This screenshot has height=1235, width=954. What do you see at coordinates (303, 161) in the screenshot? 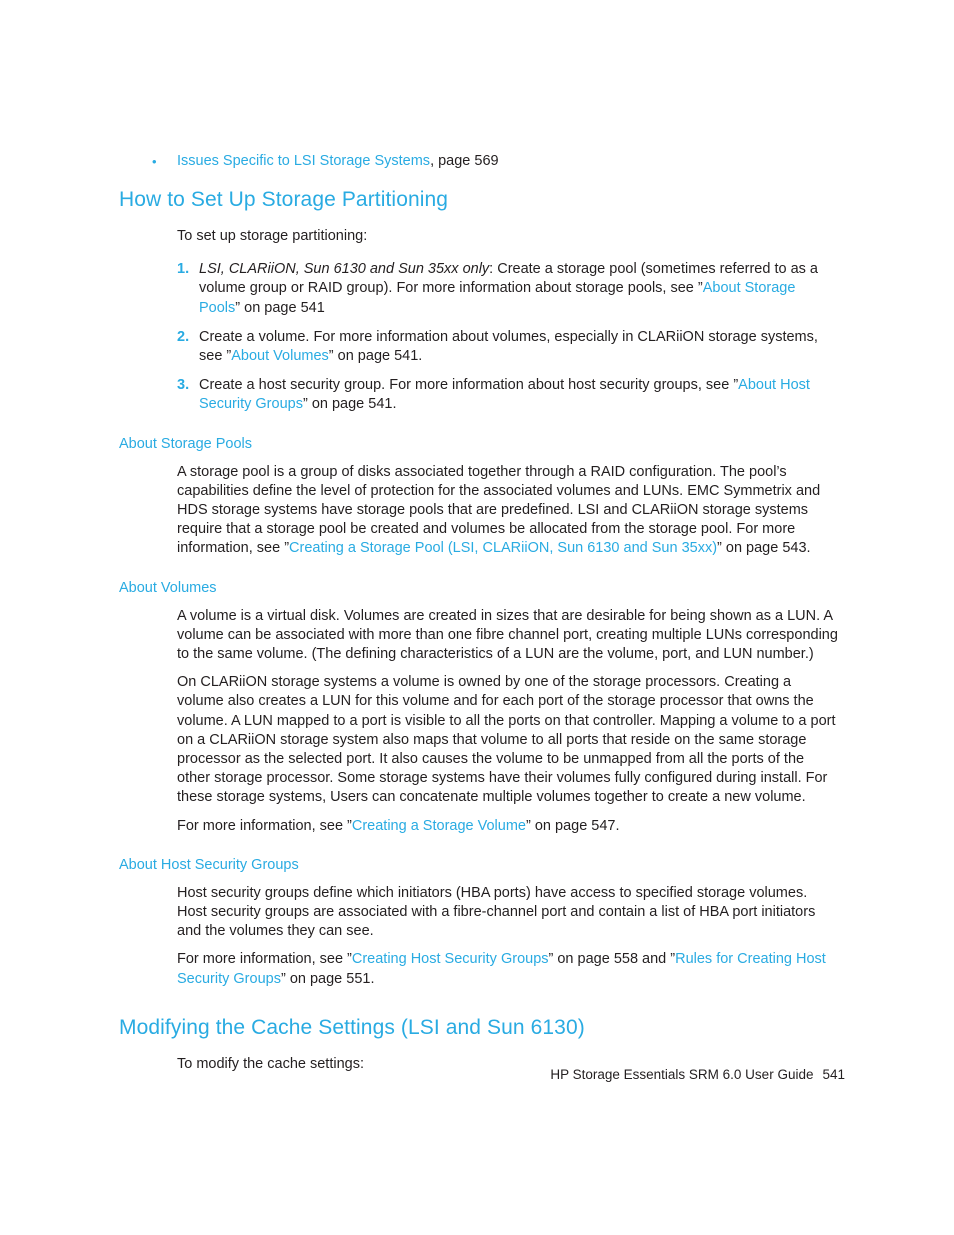
I see `link-issues-specific-lsi: Issues Specific to LSI Storage Systems` at bounding box center [303, 161].